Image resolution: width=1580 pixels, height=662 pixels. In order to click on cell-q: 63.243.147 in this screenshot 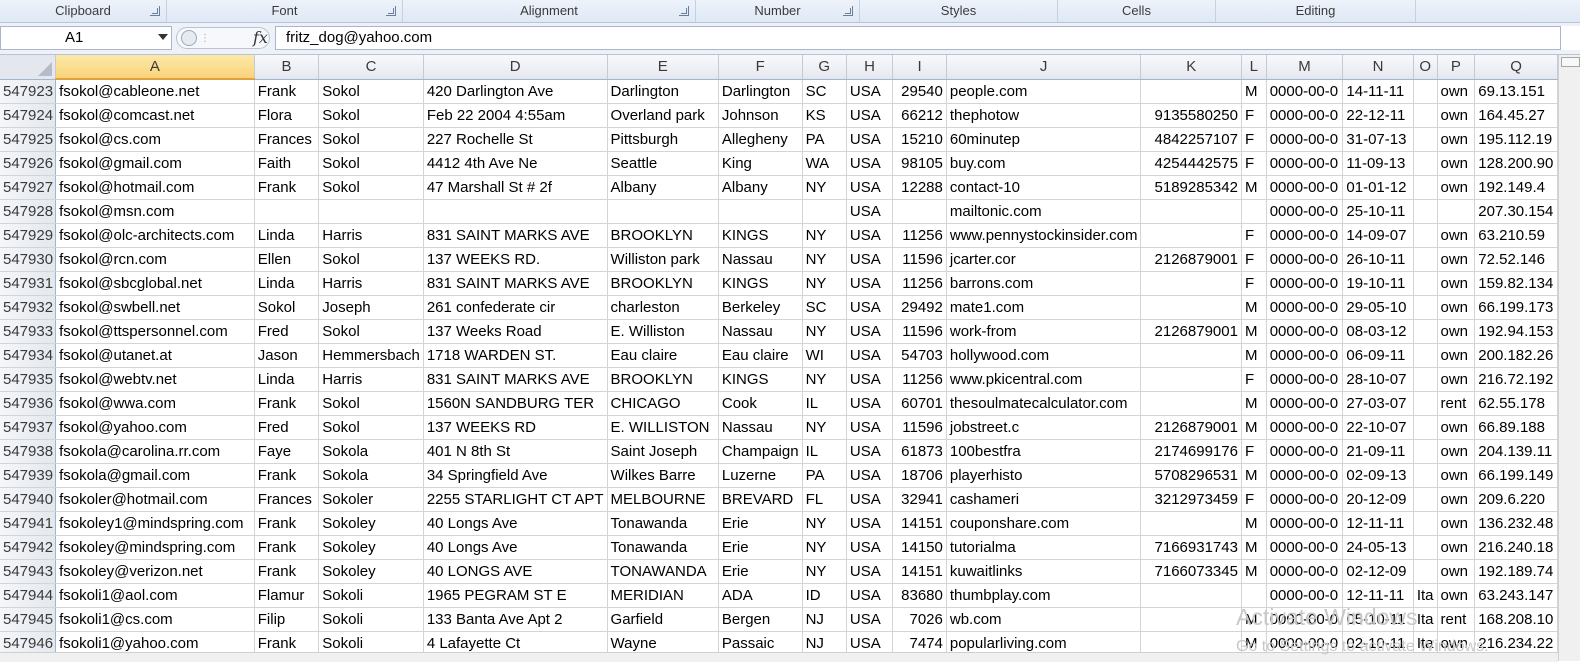, I will do `click(1516, 595)`.